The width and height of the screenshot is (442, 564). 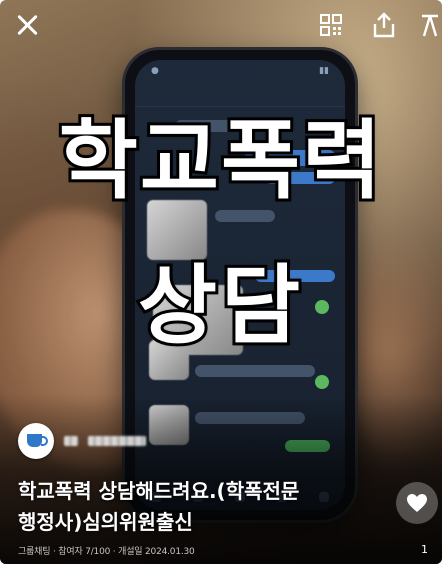 I want to click on avatar, so click(x=36, y=441).